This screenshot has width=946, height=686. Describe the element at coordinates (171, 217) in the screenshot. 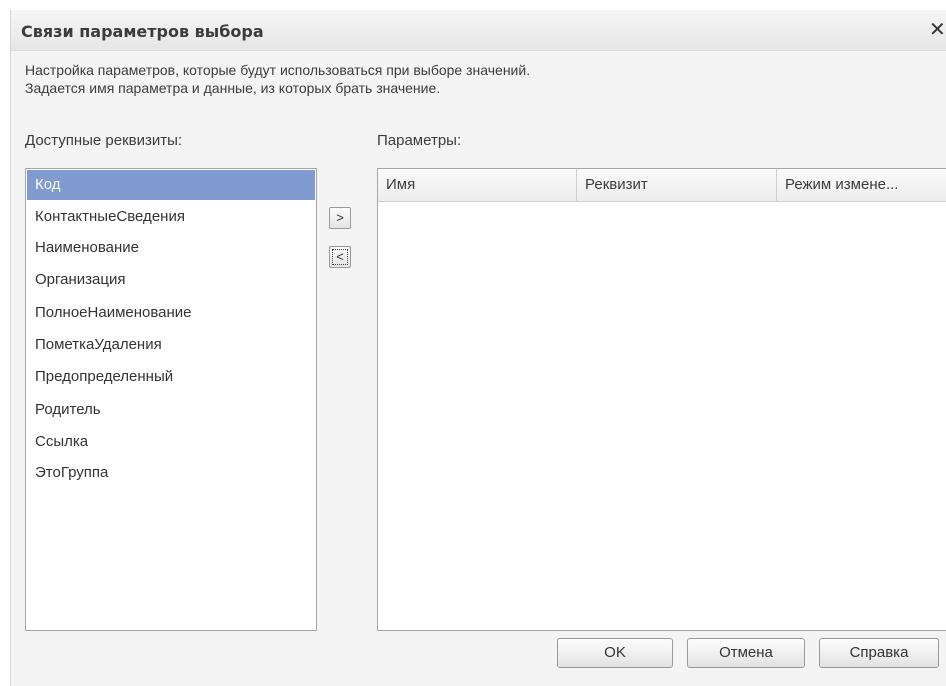

I see `list-item: КонтактныеСведения` at that location.